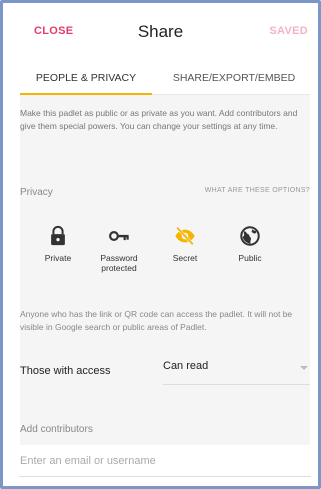 This screenshot has height=489, width=321. I want to click on privacy-option-label: Private, so click(58, 258).